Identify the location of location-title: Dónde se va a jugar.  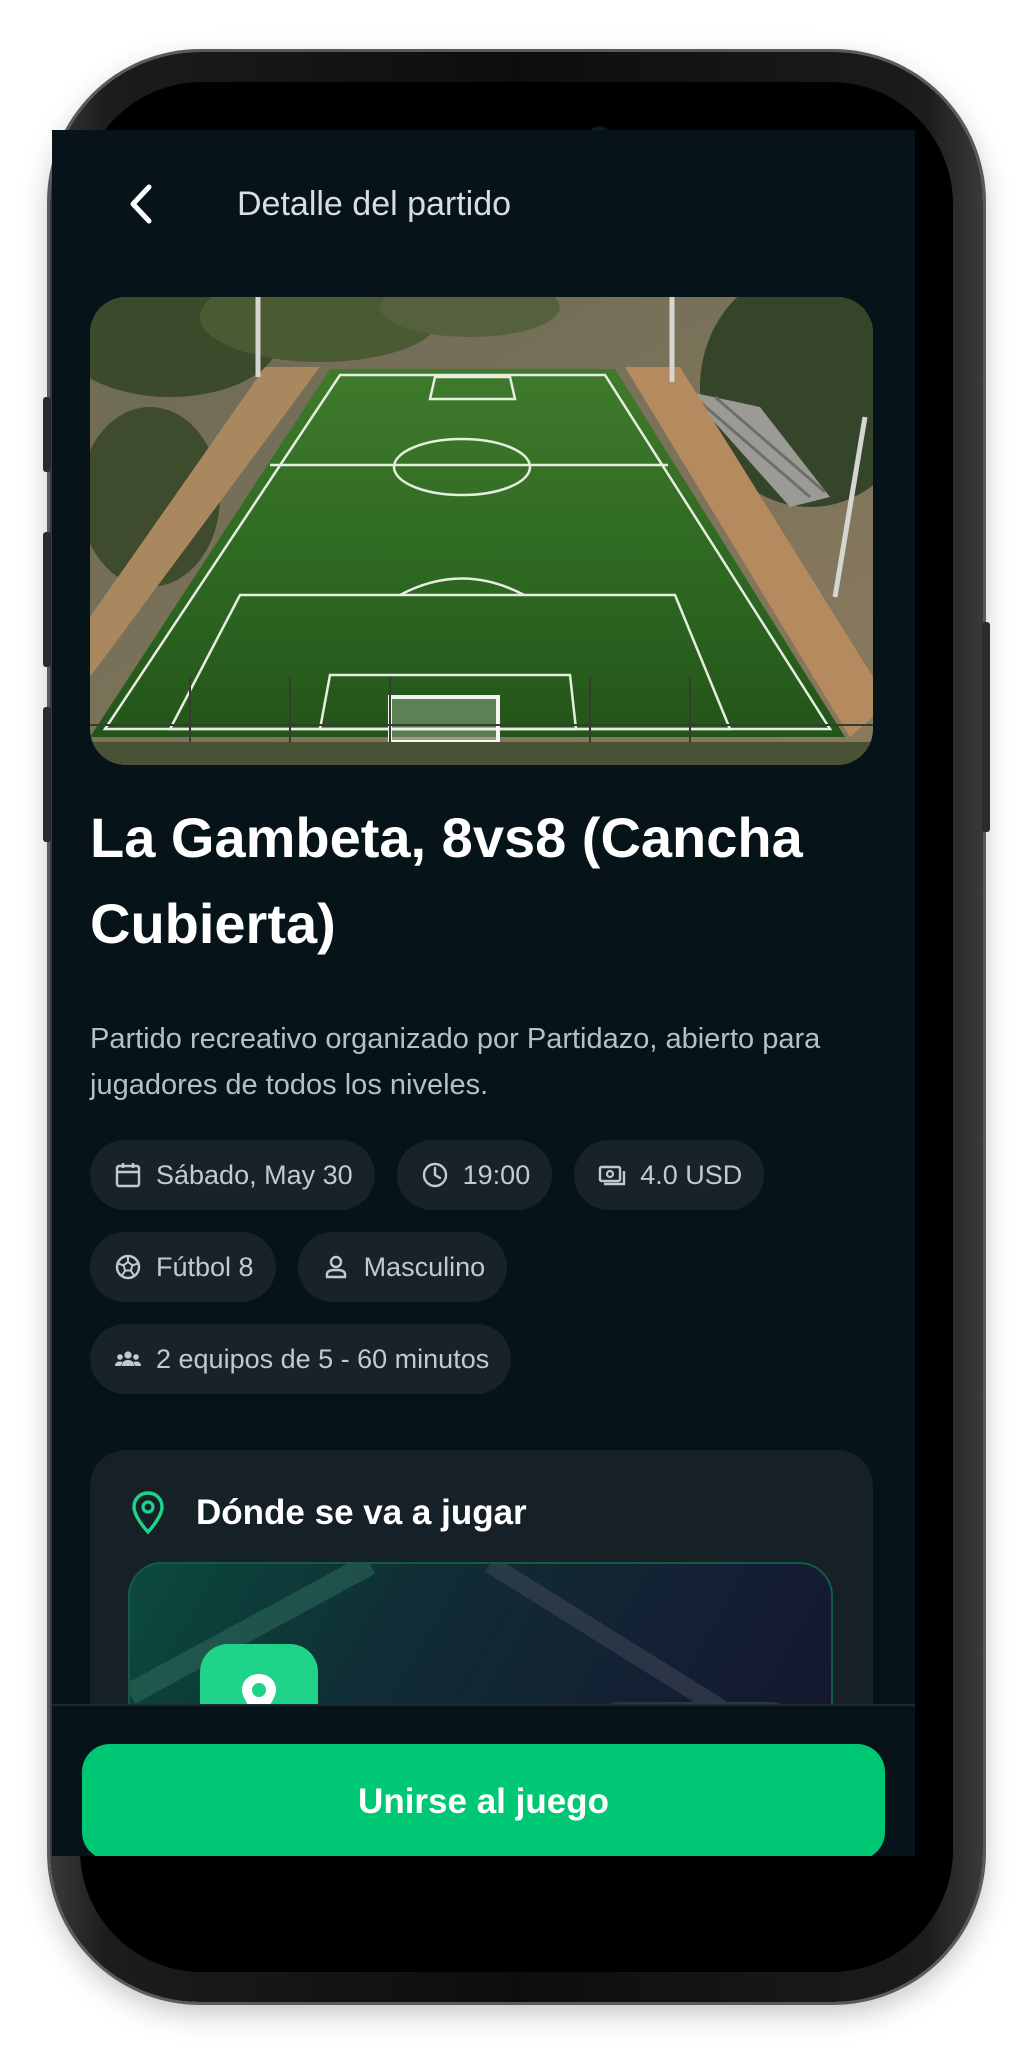
(361, 1512).